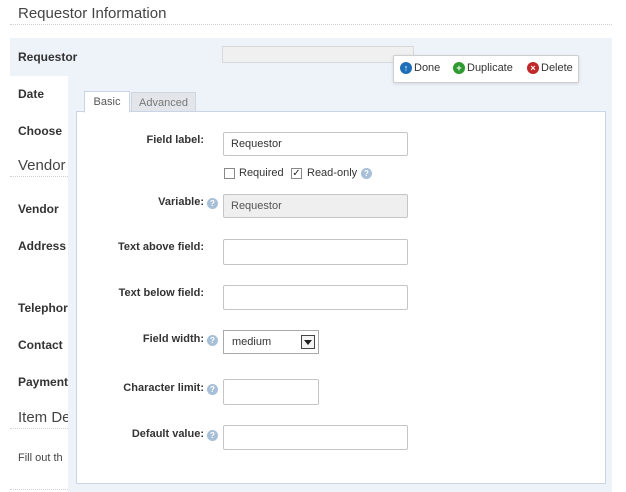  Describe the element at coordinates (557, 68) in the screenshot. I see `delete-label: Delete` at that location.